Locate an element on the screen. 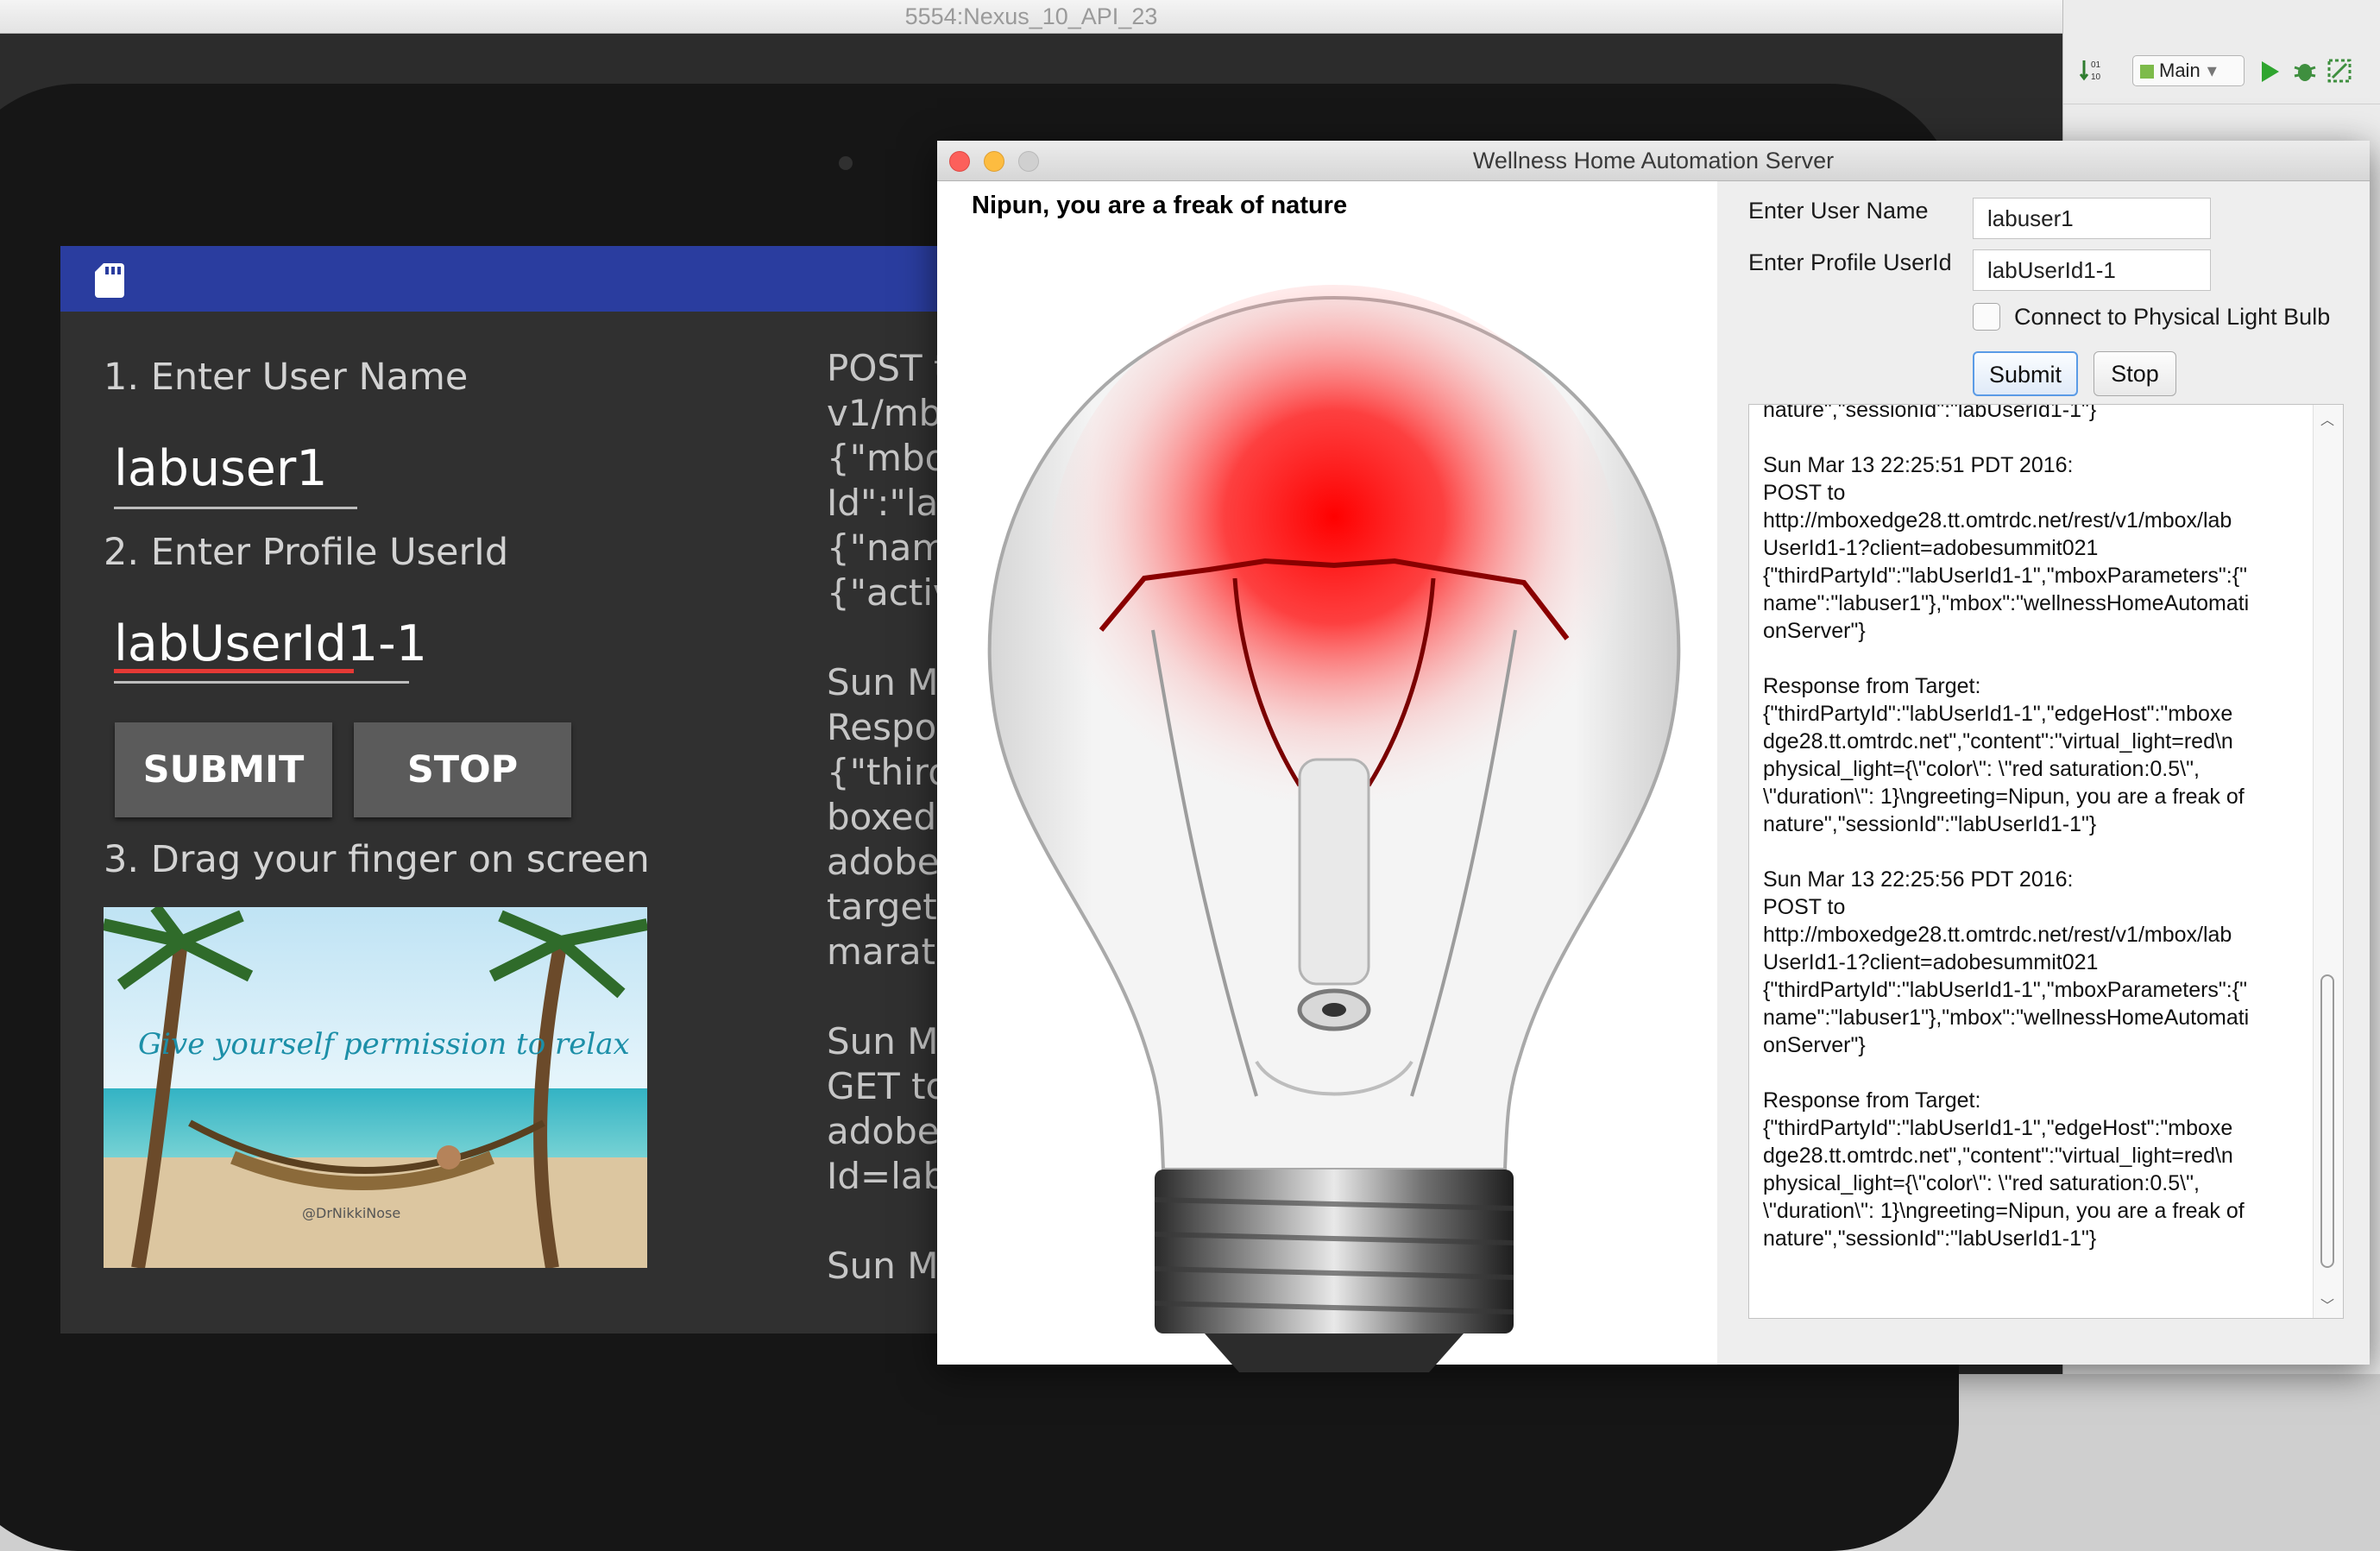 Image resolution: width=2380 pixels, height=1551 pixels. server-window-title: Wellness Home Automation Server is located at coordinates (1654, 160).